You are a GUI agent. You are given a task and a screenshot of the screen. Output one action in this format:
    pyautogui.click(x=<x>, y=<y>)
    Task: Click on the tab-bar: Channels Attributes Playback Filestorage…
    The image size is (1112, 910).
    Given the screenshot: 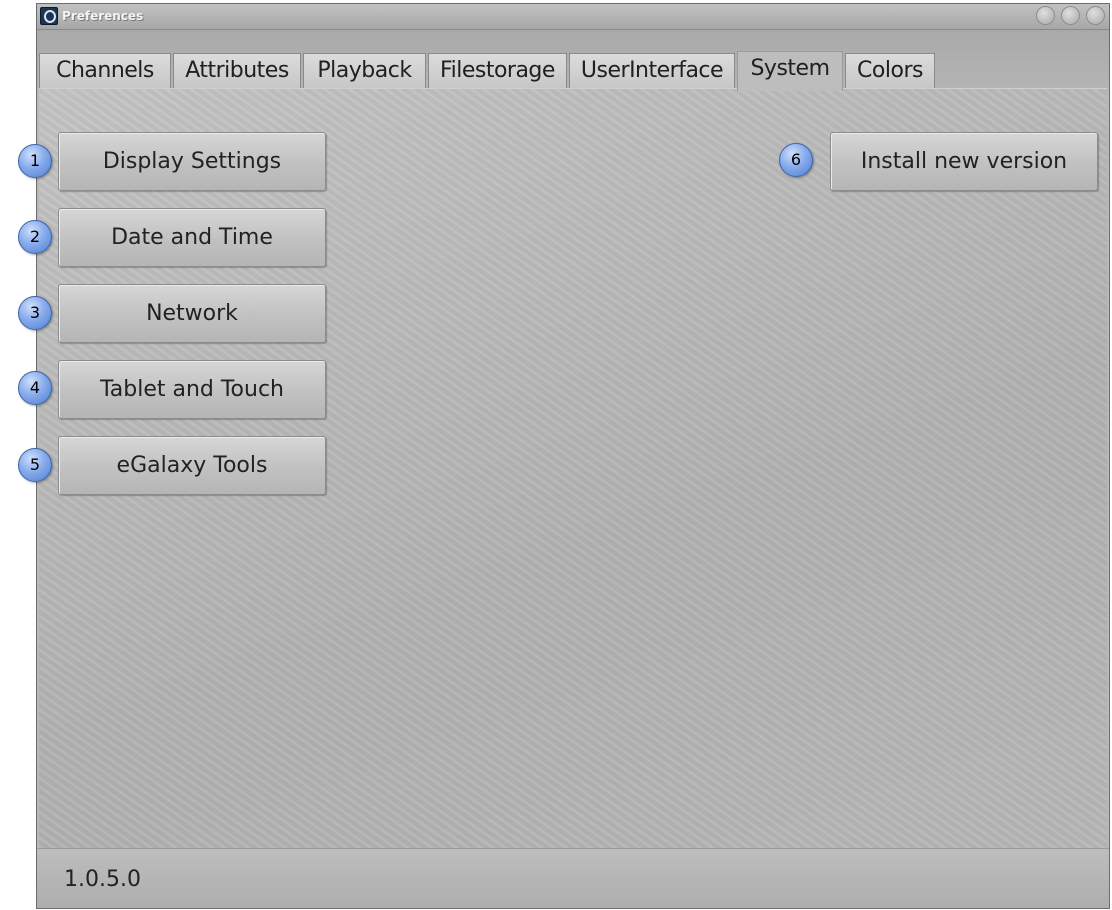 What is the action you would take?
    pyautogui.click(x=573, y=60)
    